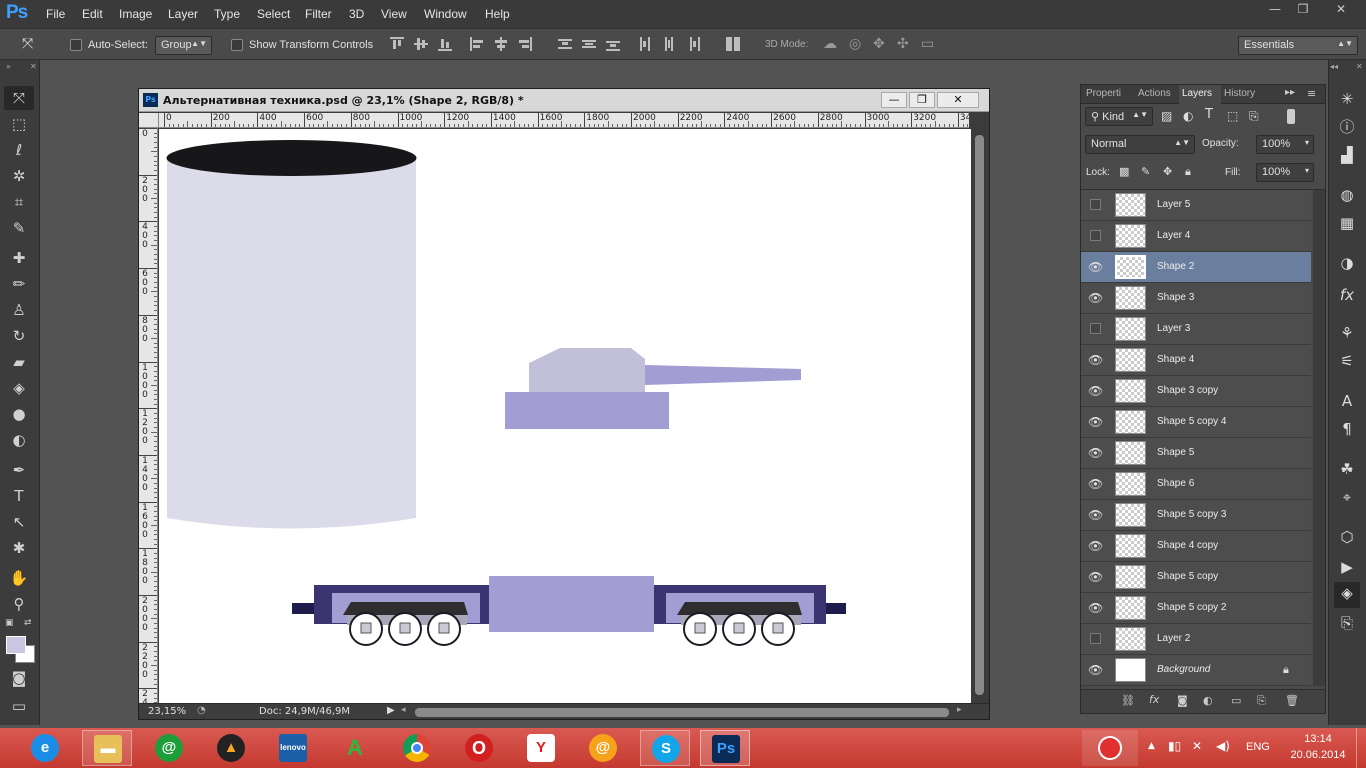 This screenshot has width=1366, height=768. Describe the element at coordinates (183, 45) in the screenshot. I see `auto-select-dropdown: Group ▲▼` at that location.